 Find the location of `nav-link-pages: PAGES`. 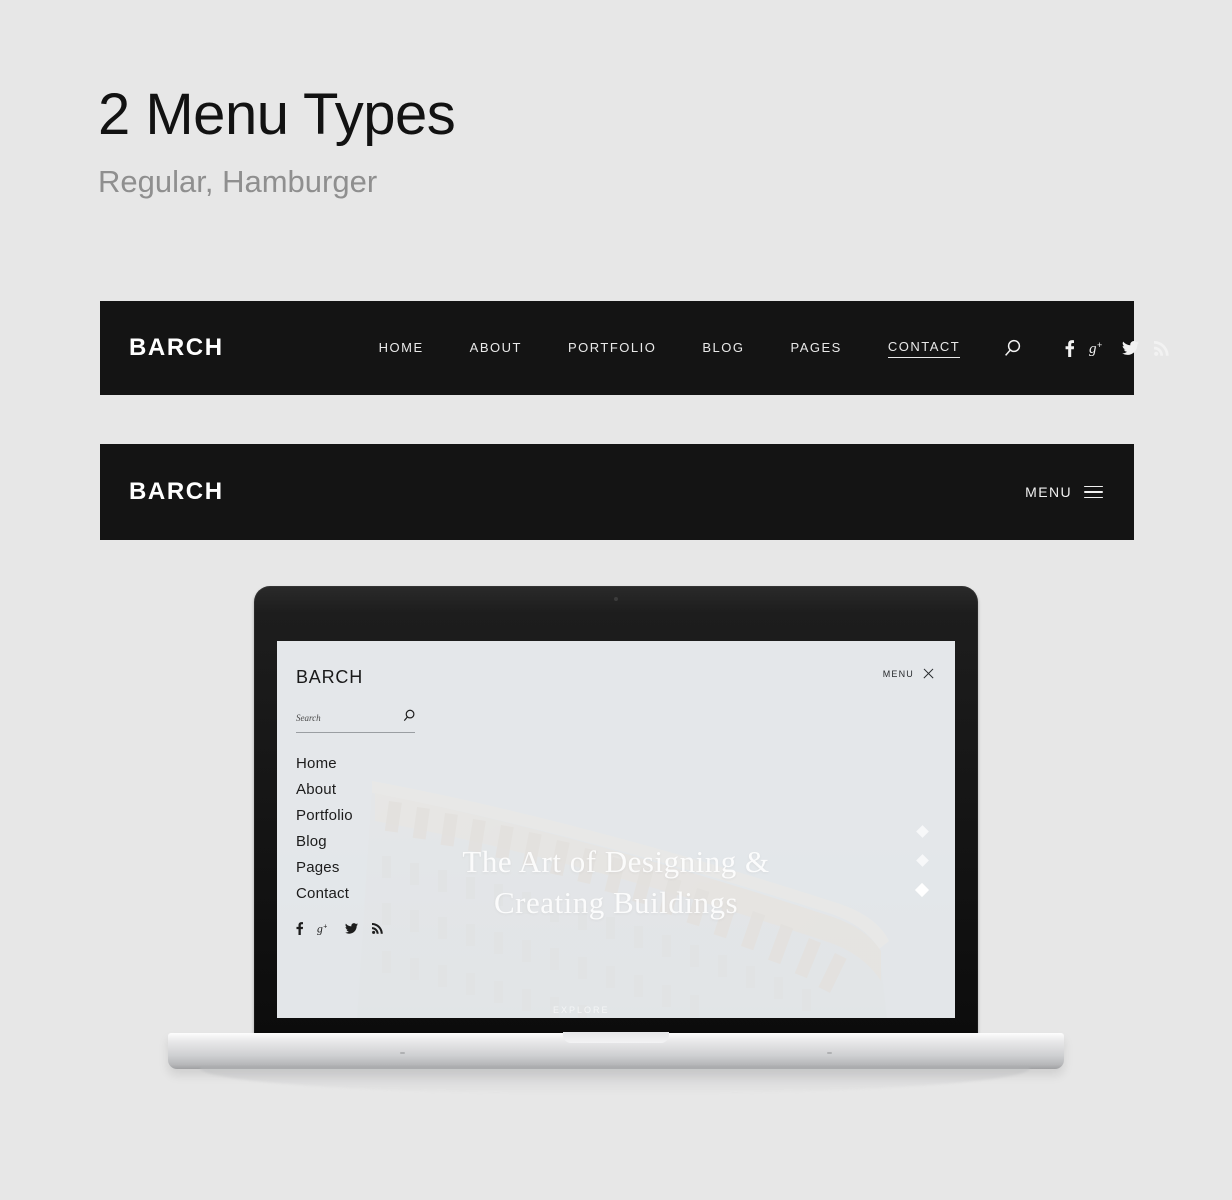

nav-link-pages: PAGES is located at coordinates (815, 349).